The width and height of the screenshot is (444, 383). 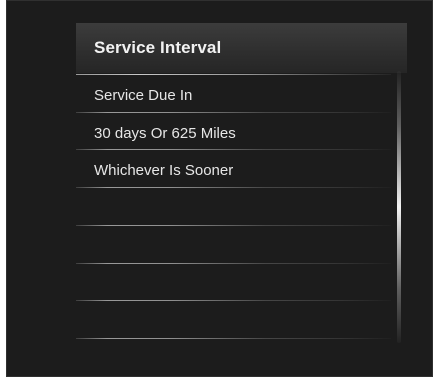 I want to click on scrollbar, so click(x=399, y=207).